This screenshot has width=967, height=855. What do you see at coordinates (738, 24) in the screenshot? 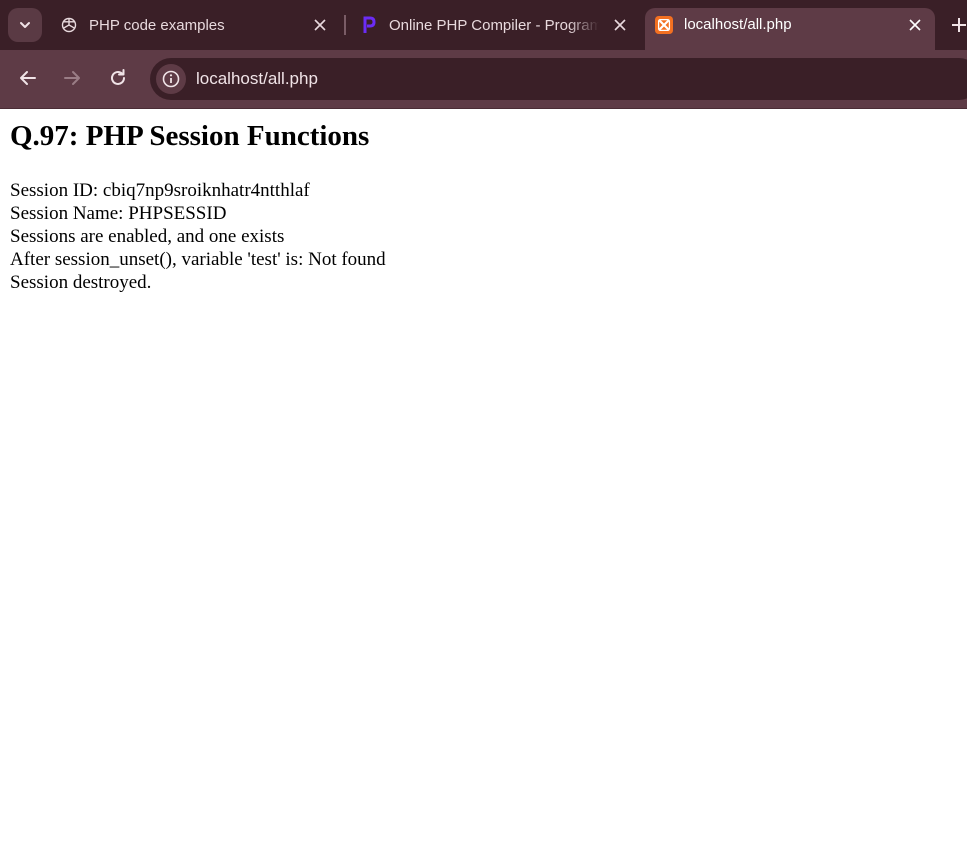
I see `tab-title: localhost/all.php` at bounding box center [738, 24].